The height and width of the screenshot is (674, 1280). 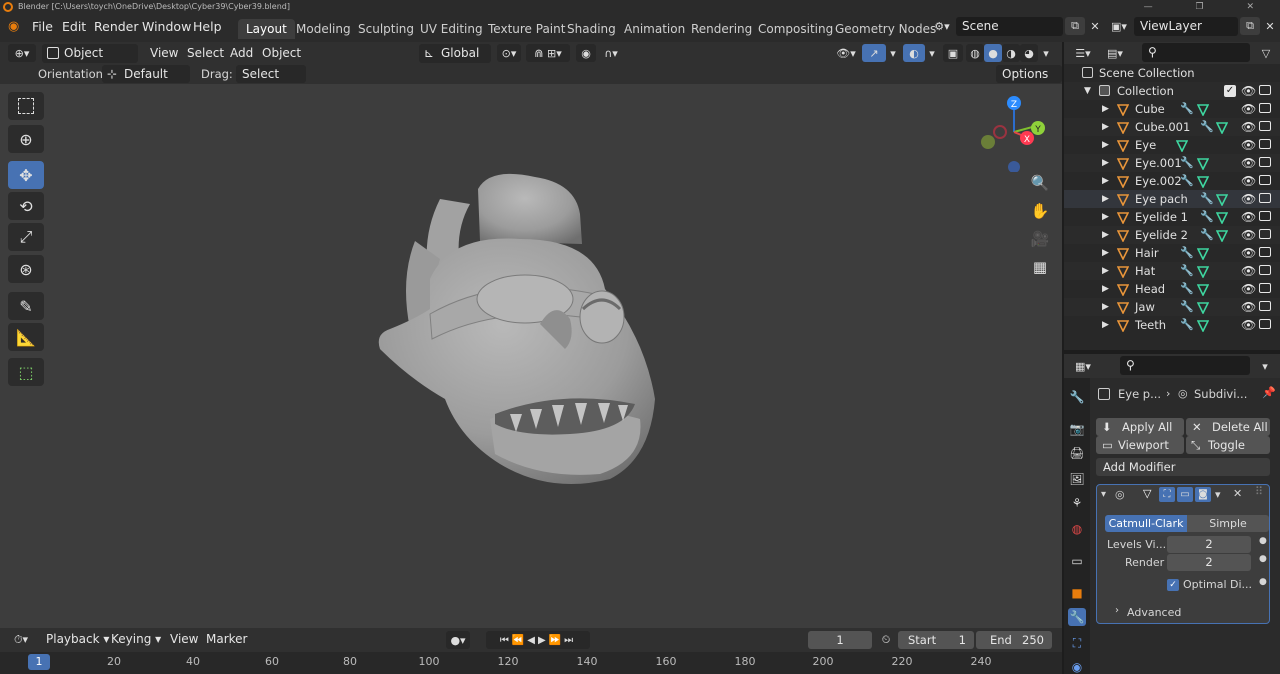 What do you see at coordinates (1228, 453) in the screenshot?
I see `toggle-stack-button: ⤡ Toggle Stack` at bounding box center [1228, 453].